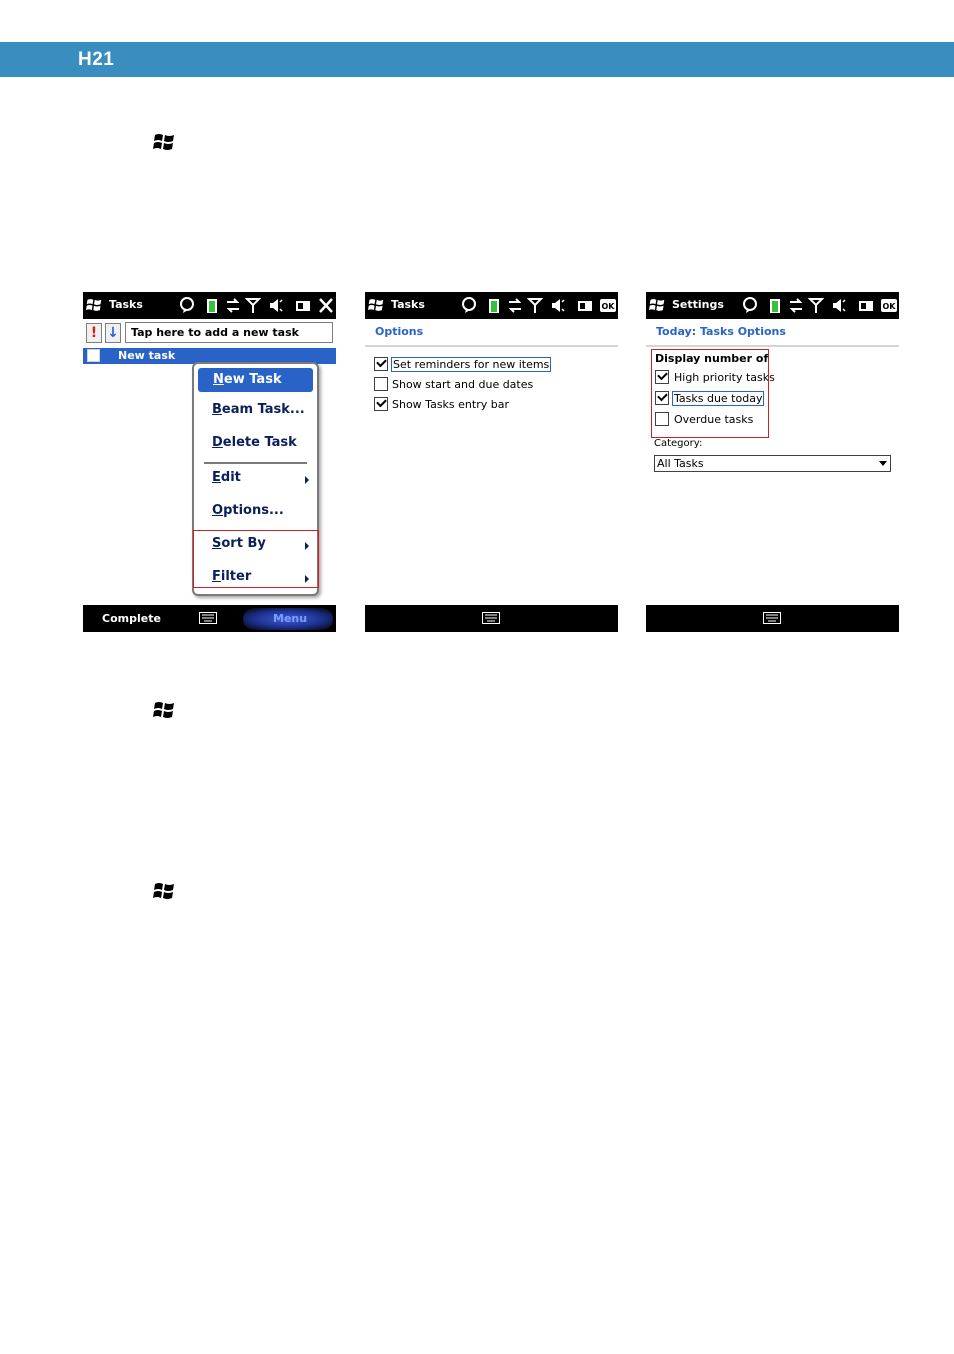 The image size is (954, 1354). What do you see at coordinates (93, 355) in the screenshot?
I see `task-complete-checkbox` at bounding box center [93, 355].